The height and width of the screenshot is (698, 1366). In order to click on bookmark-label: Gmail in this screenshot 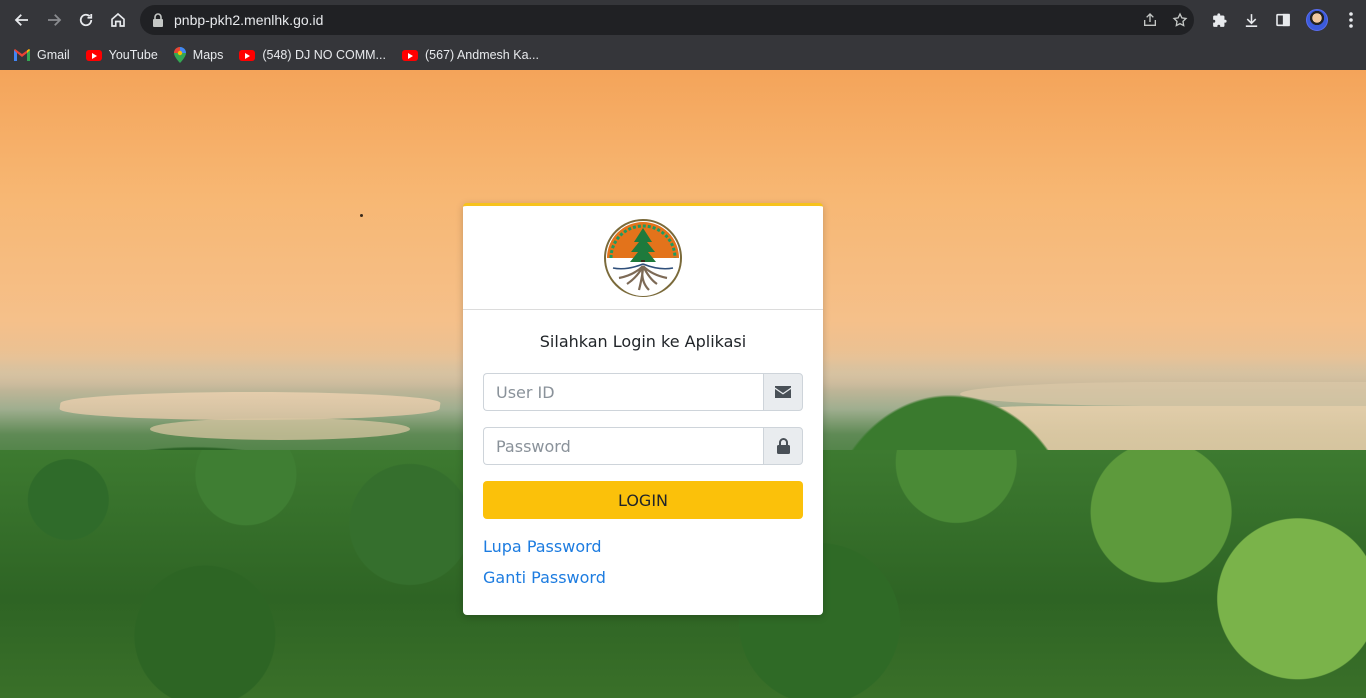, I will do `click(53, 55)`.